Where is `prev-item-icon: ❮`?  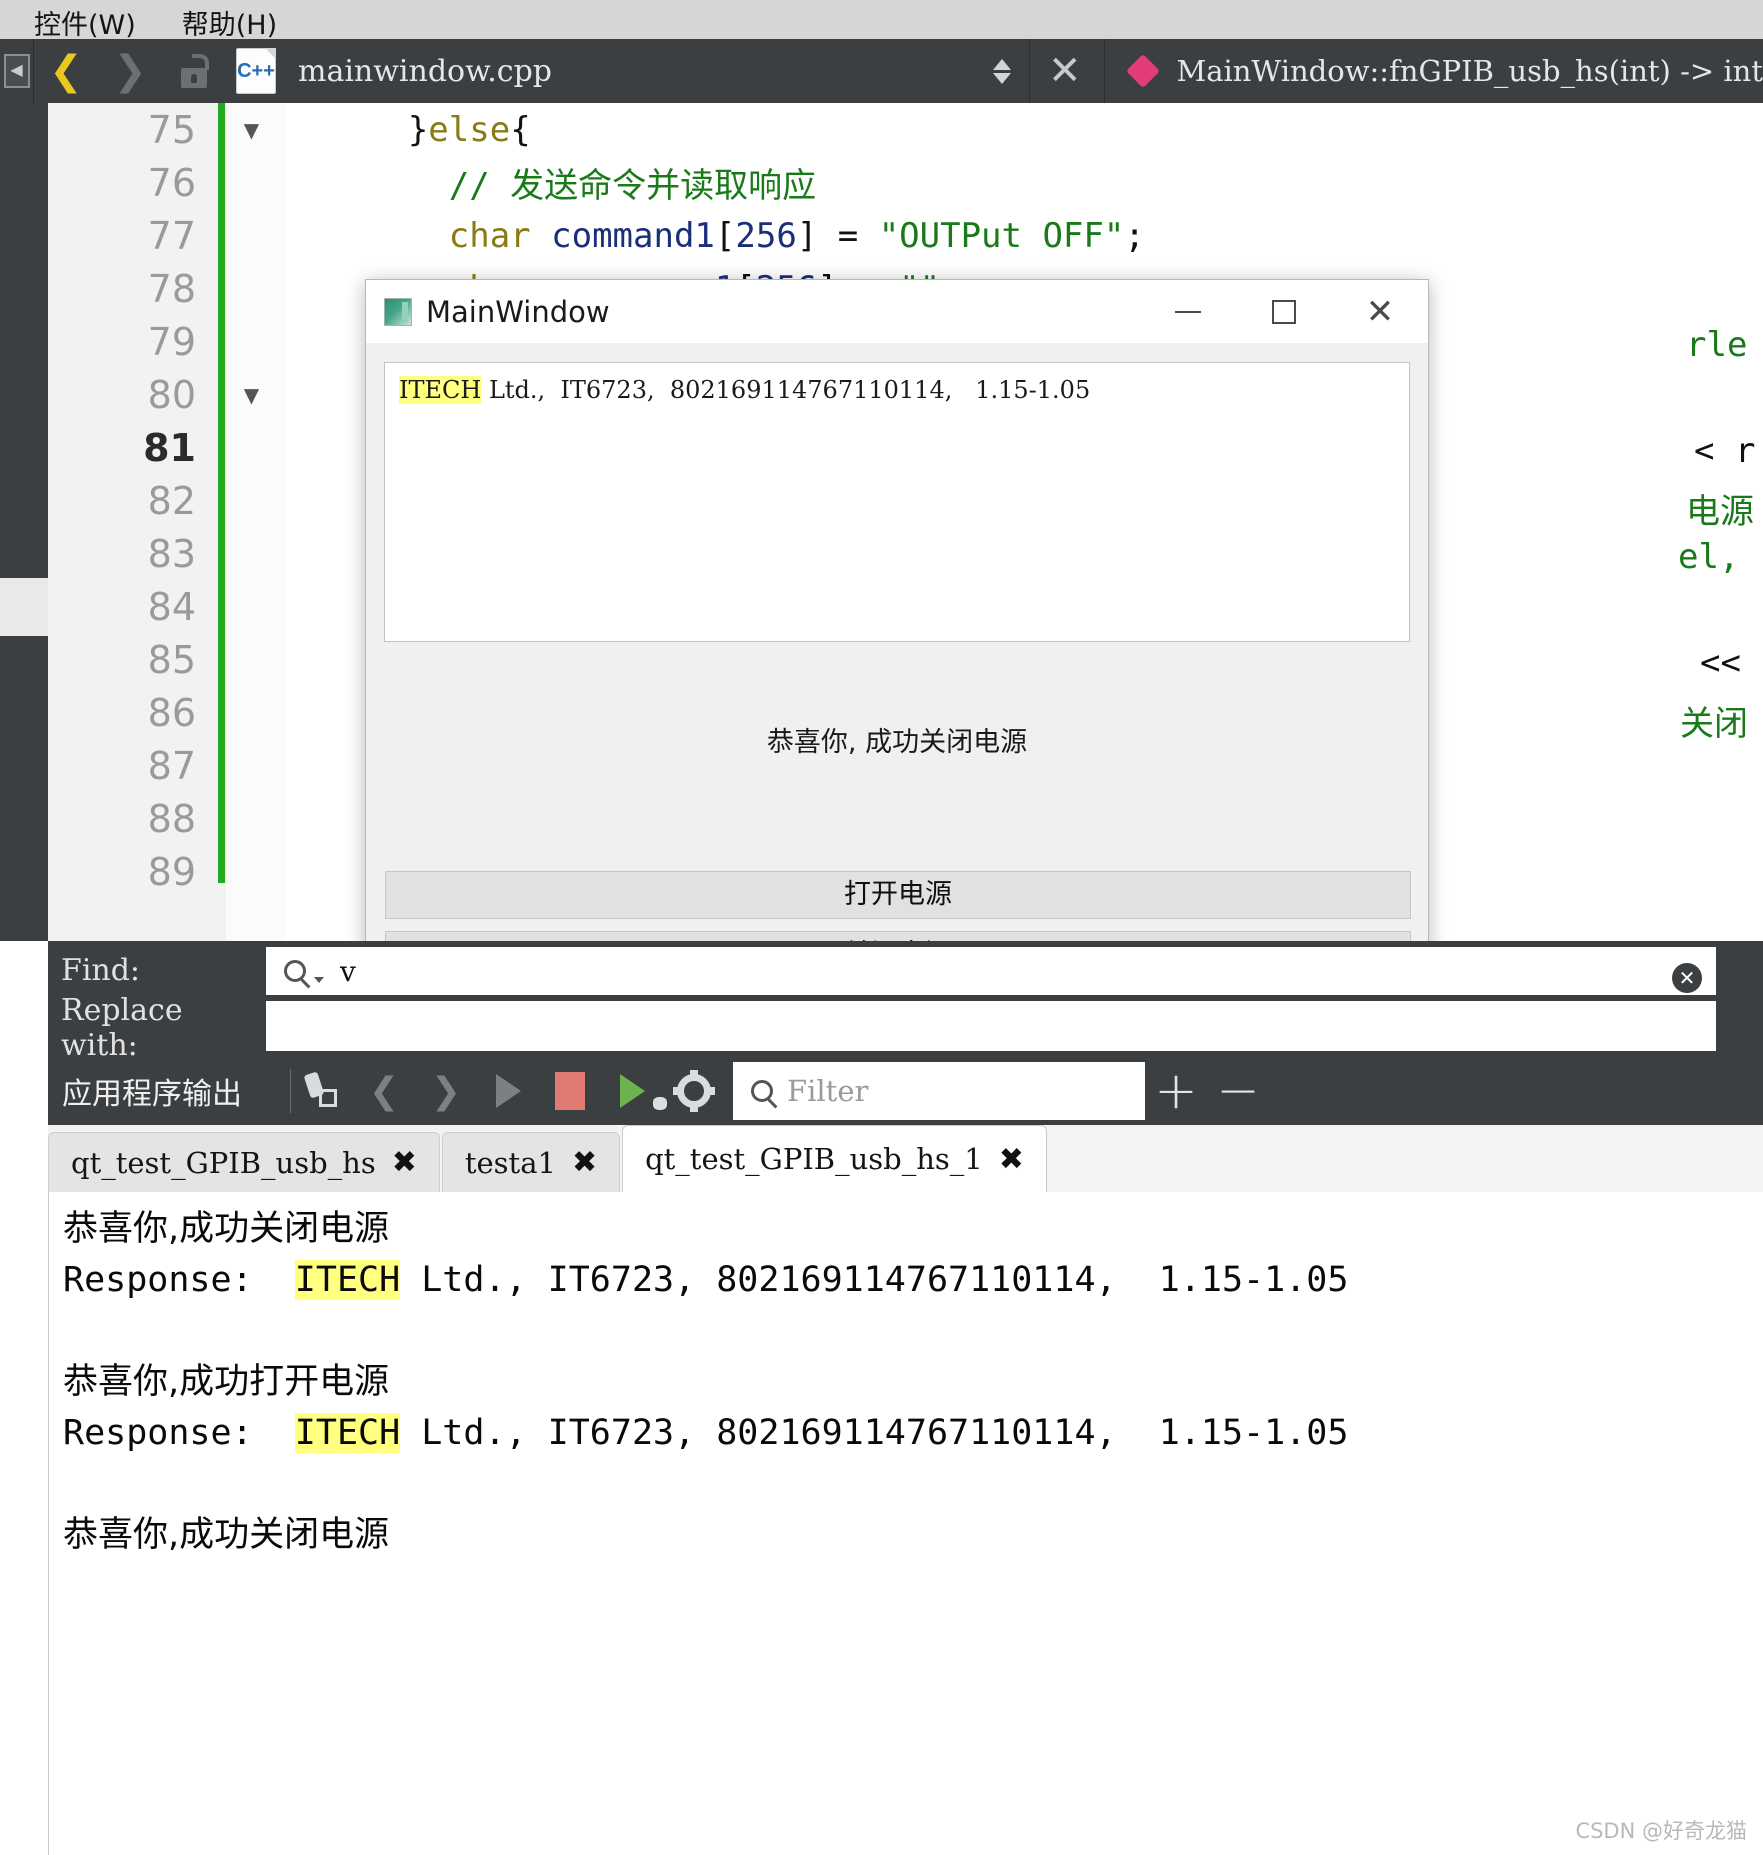
prev-item-icon: ❮ is located at coordinates (384, 1091).